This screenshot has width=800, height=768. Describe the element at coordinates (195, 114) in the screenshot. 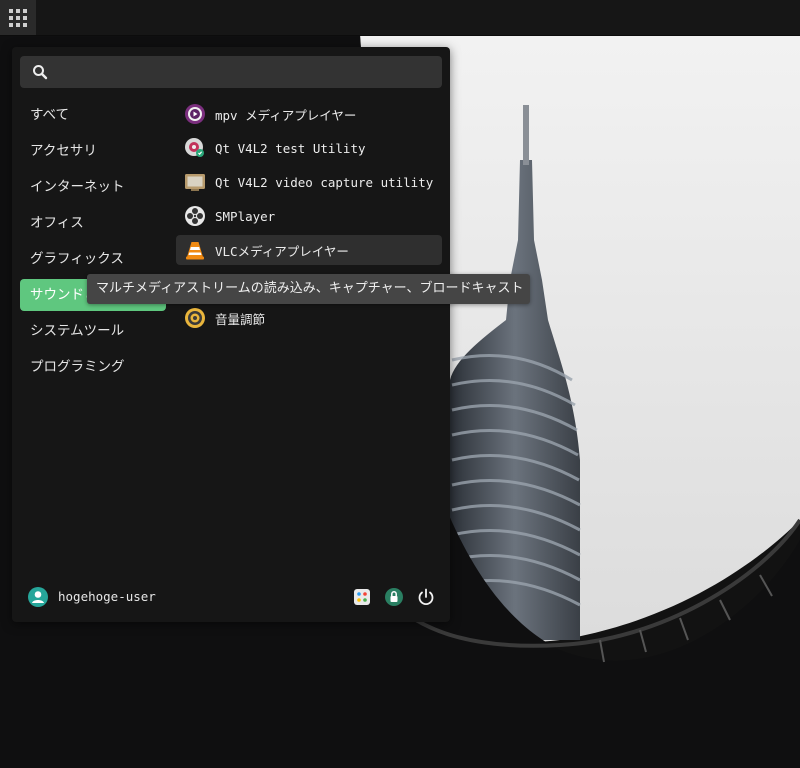

I see `mpv-icon` at that location.